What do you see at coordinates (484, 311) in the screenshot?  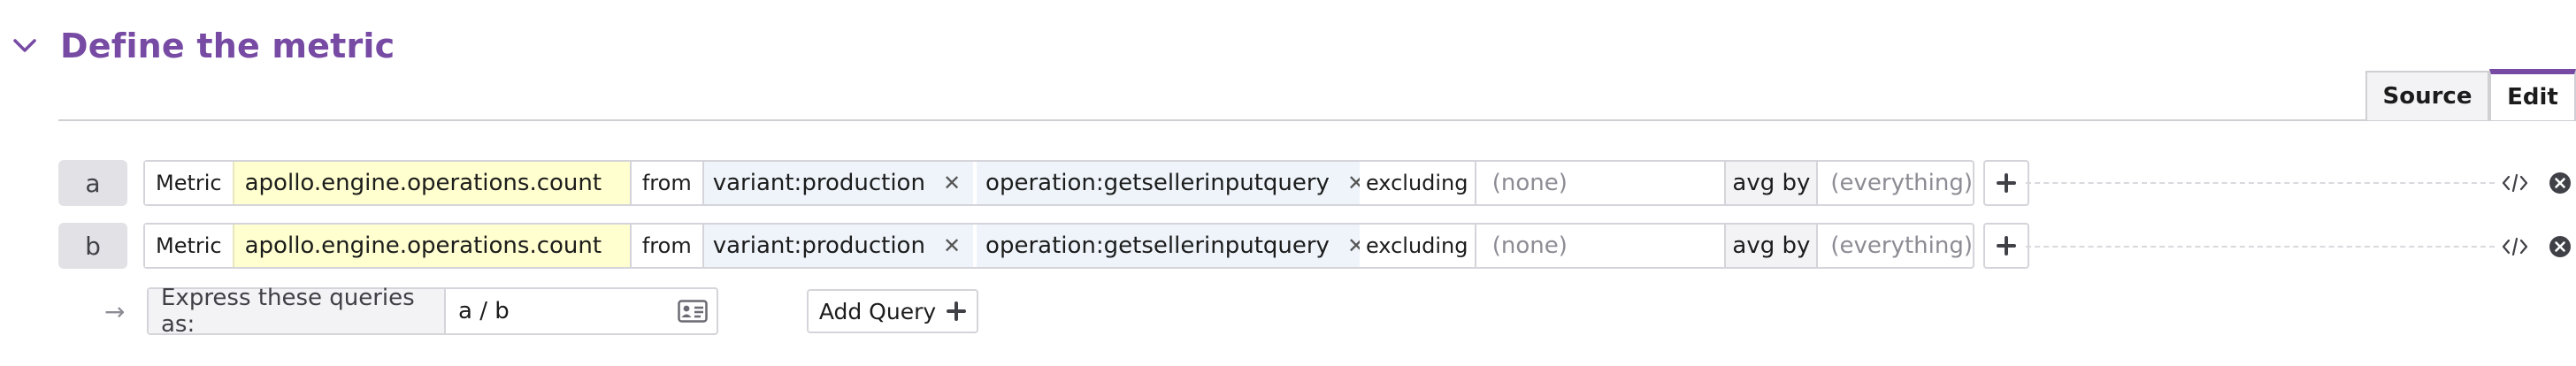 I see `formula-value: a / b` at bounding box center [484, 311].